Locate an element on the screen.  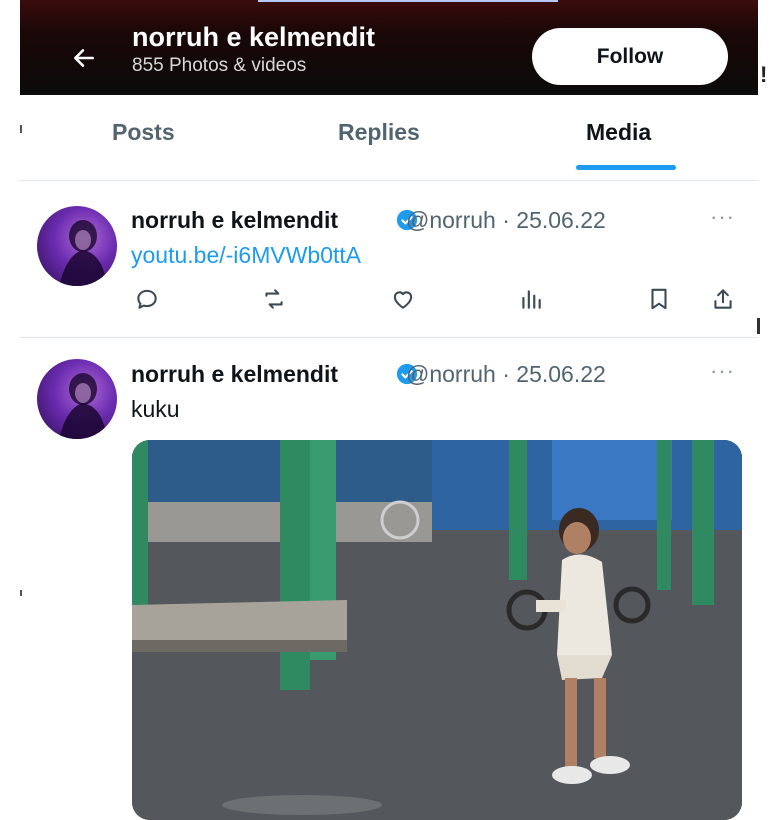
like-icon is located at coordinates (403, 299).